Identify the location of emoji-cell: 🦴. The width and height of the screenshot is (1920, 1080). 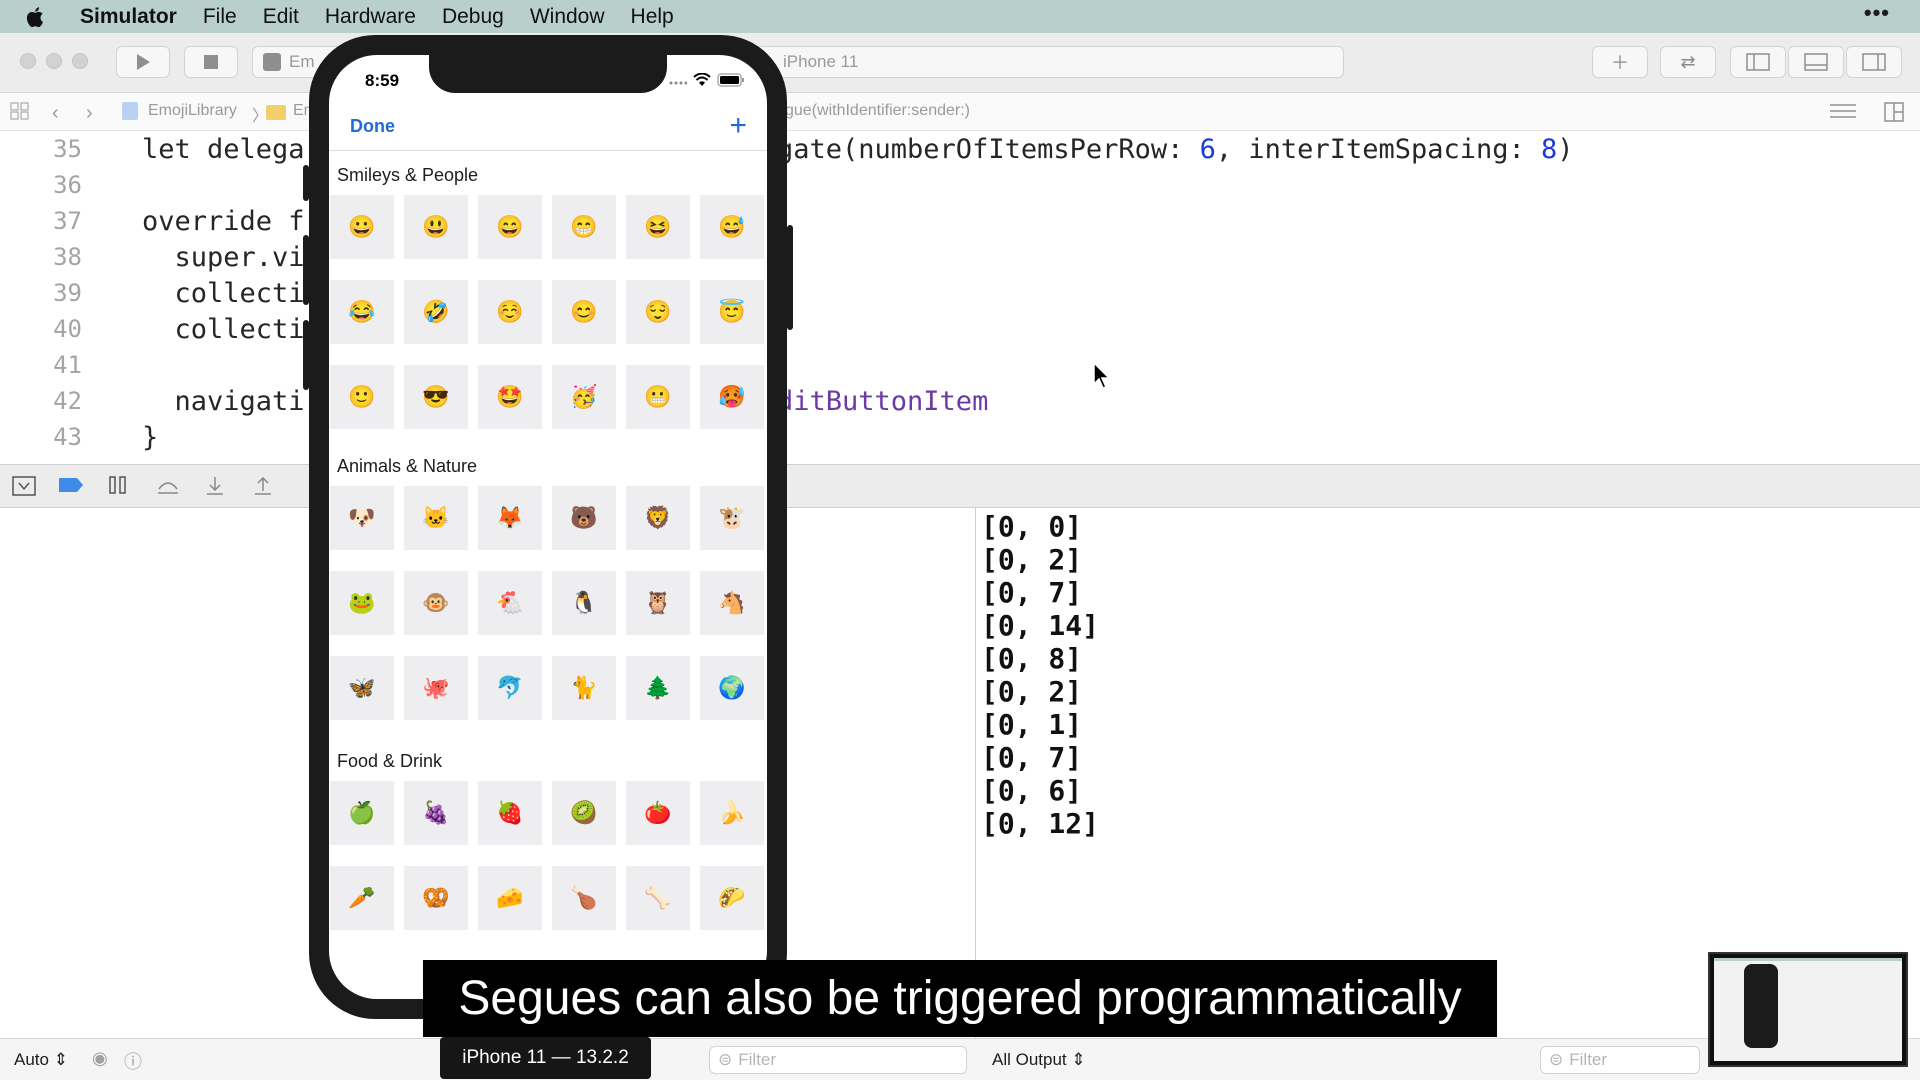
(658, 898).